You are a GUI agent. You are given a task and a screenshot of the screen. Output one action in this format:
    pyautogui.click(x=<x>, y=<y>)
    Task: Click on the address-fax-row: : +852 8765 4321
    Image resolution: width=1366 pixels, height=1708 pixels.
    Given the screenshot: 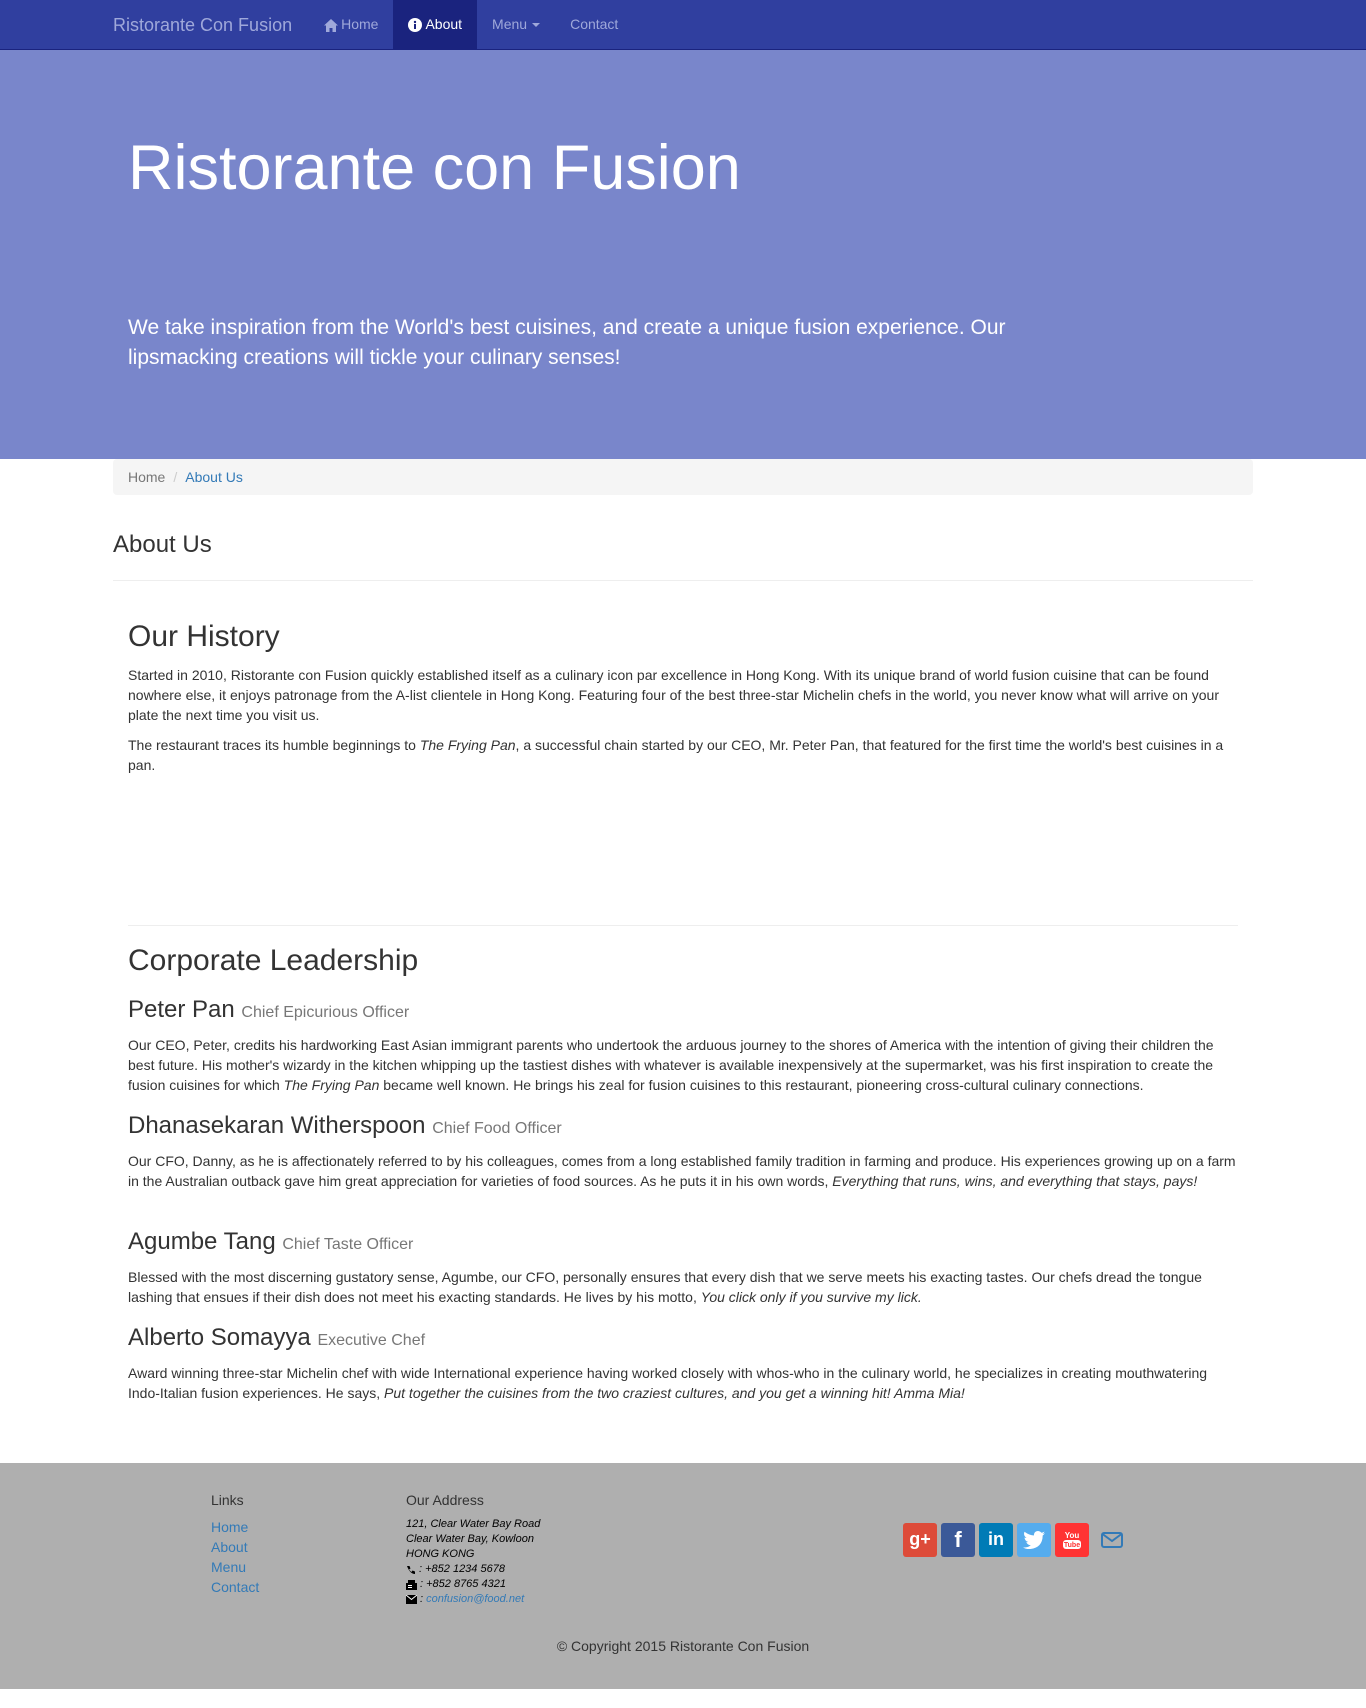 What is the action you would take?
    pyautogui.click(x=473, y=1584)
    